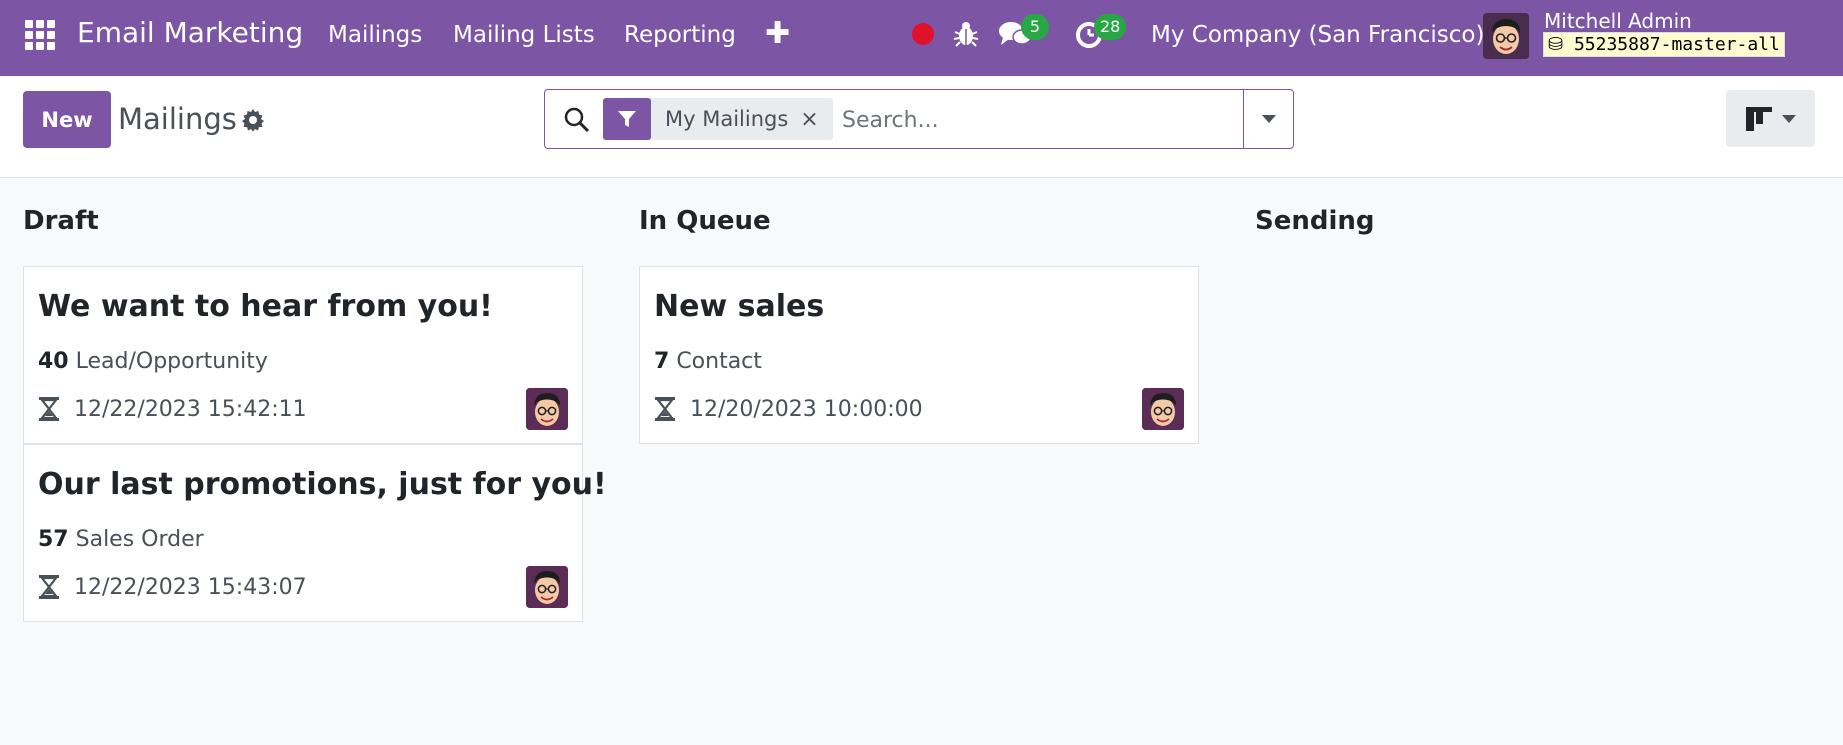 The image size is (1843, 745). I want to click on menu-mailings: Mailings, so click(375, 35).